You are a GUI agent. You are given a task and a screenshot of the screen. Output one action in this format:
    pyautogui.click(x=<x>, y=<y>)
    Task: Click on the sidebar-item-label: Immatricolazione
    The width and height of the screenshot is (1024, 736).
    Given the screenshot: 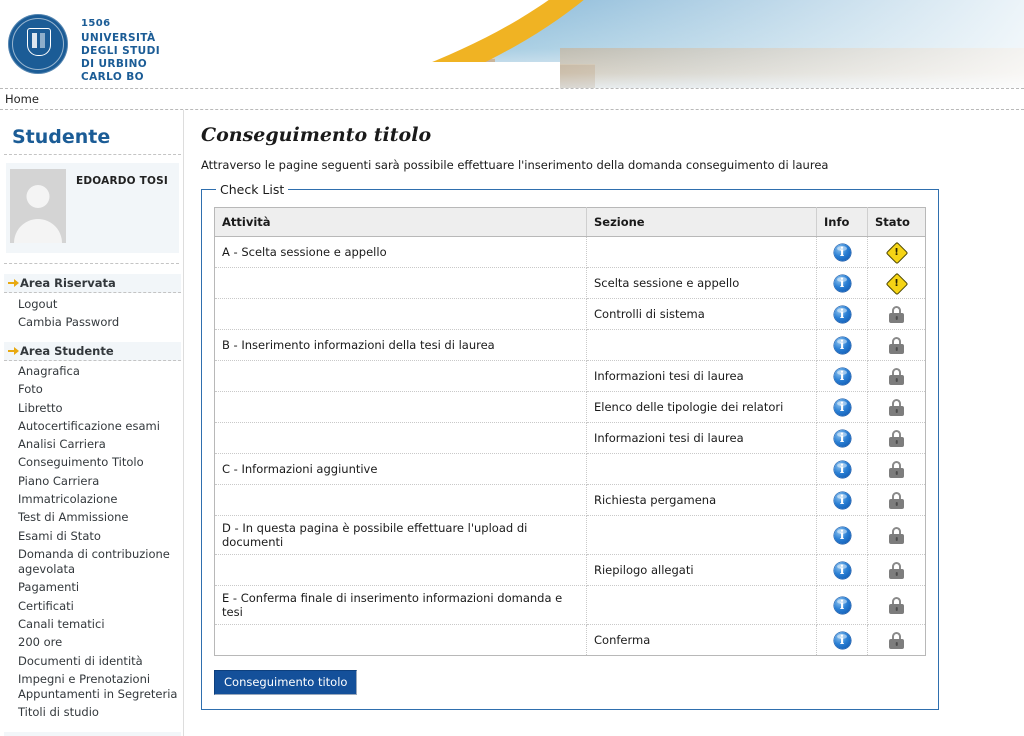 What is the action you would take?
    pyautogui.click(x=68, y=499)
    